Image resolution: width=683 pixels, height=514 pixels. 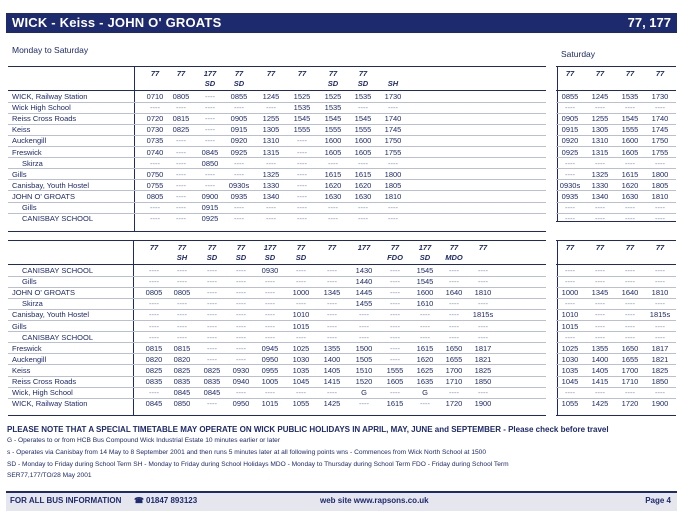 I want to click on departure-time: 0935, so click(x=570, y=196).